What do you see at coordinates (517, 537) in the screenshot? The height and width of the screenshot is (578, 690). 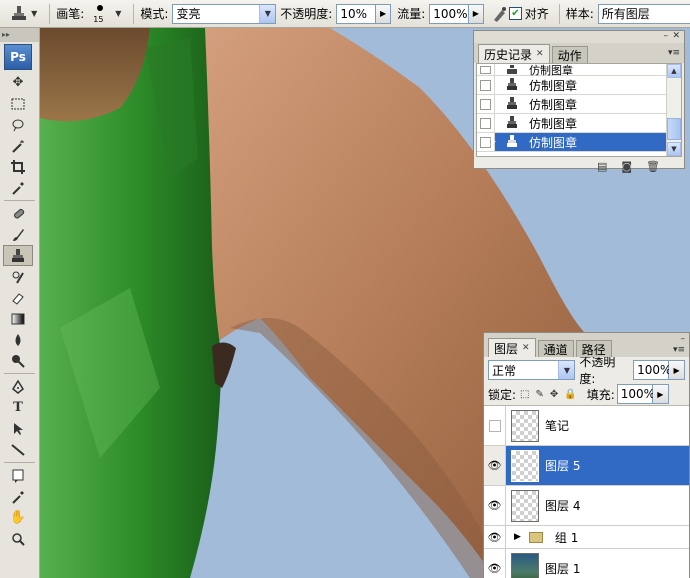 I see `expand-triangle-icon: ▶` at bounding box center [517, 537].